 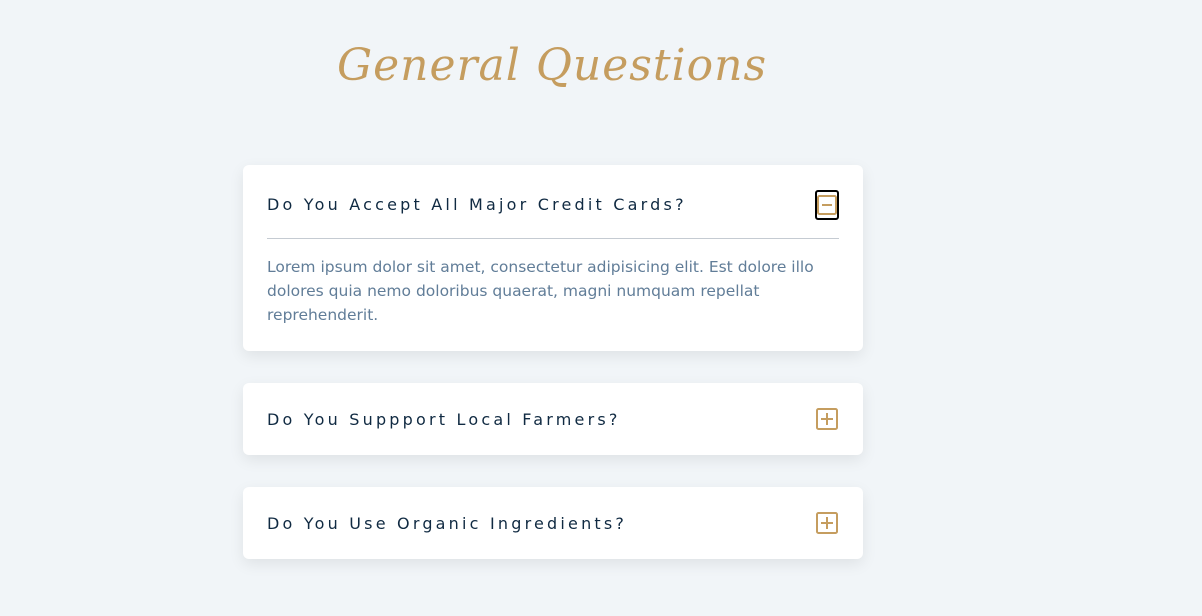 I want to click on faq-item-organic-ingredients: Do You Use Organic Ingredients?, so click(x=553, y=523).